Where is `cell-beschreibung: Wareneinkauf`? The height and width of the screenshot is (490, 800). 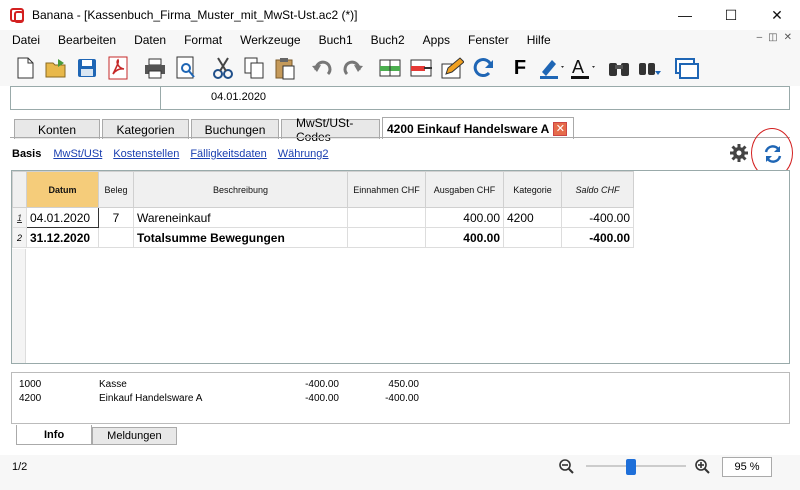
cell-beschreibung: Wareneinkauf is located at coordinates (240, 217).